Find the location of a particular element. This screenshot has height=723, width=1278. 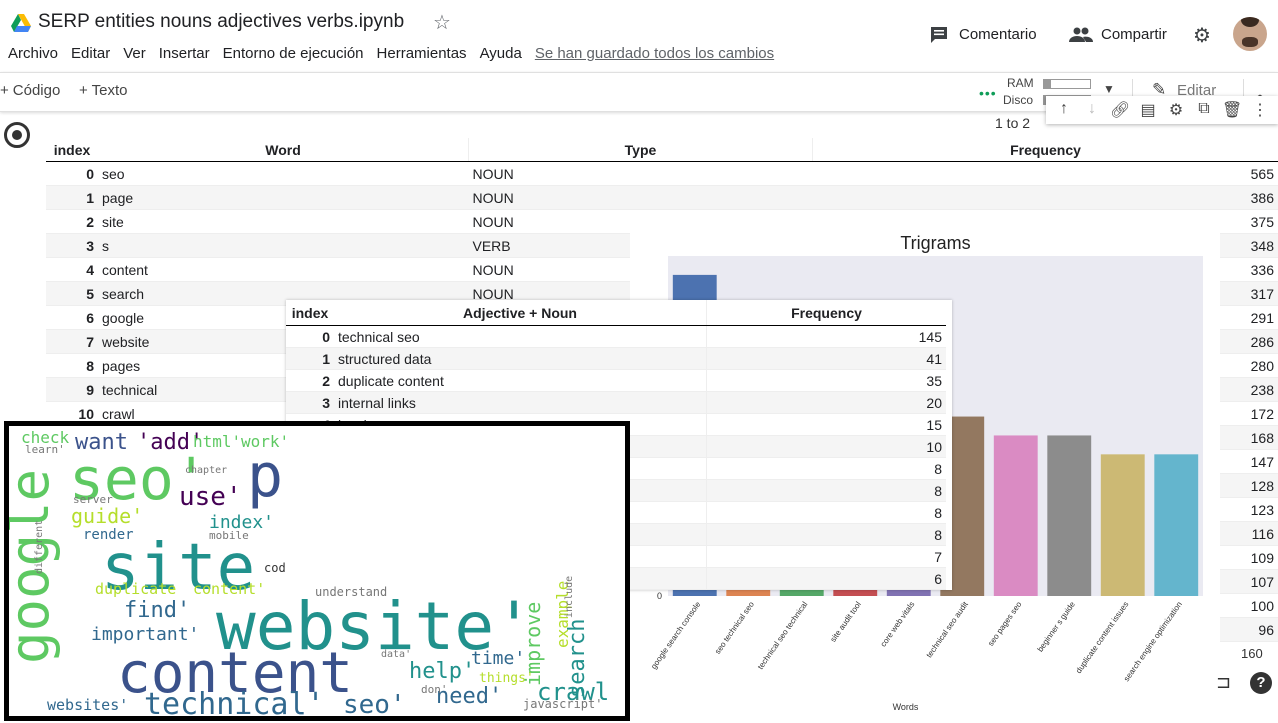

comment-button: Comentario is located at coordinates (998, 34).